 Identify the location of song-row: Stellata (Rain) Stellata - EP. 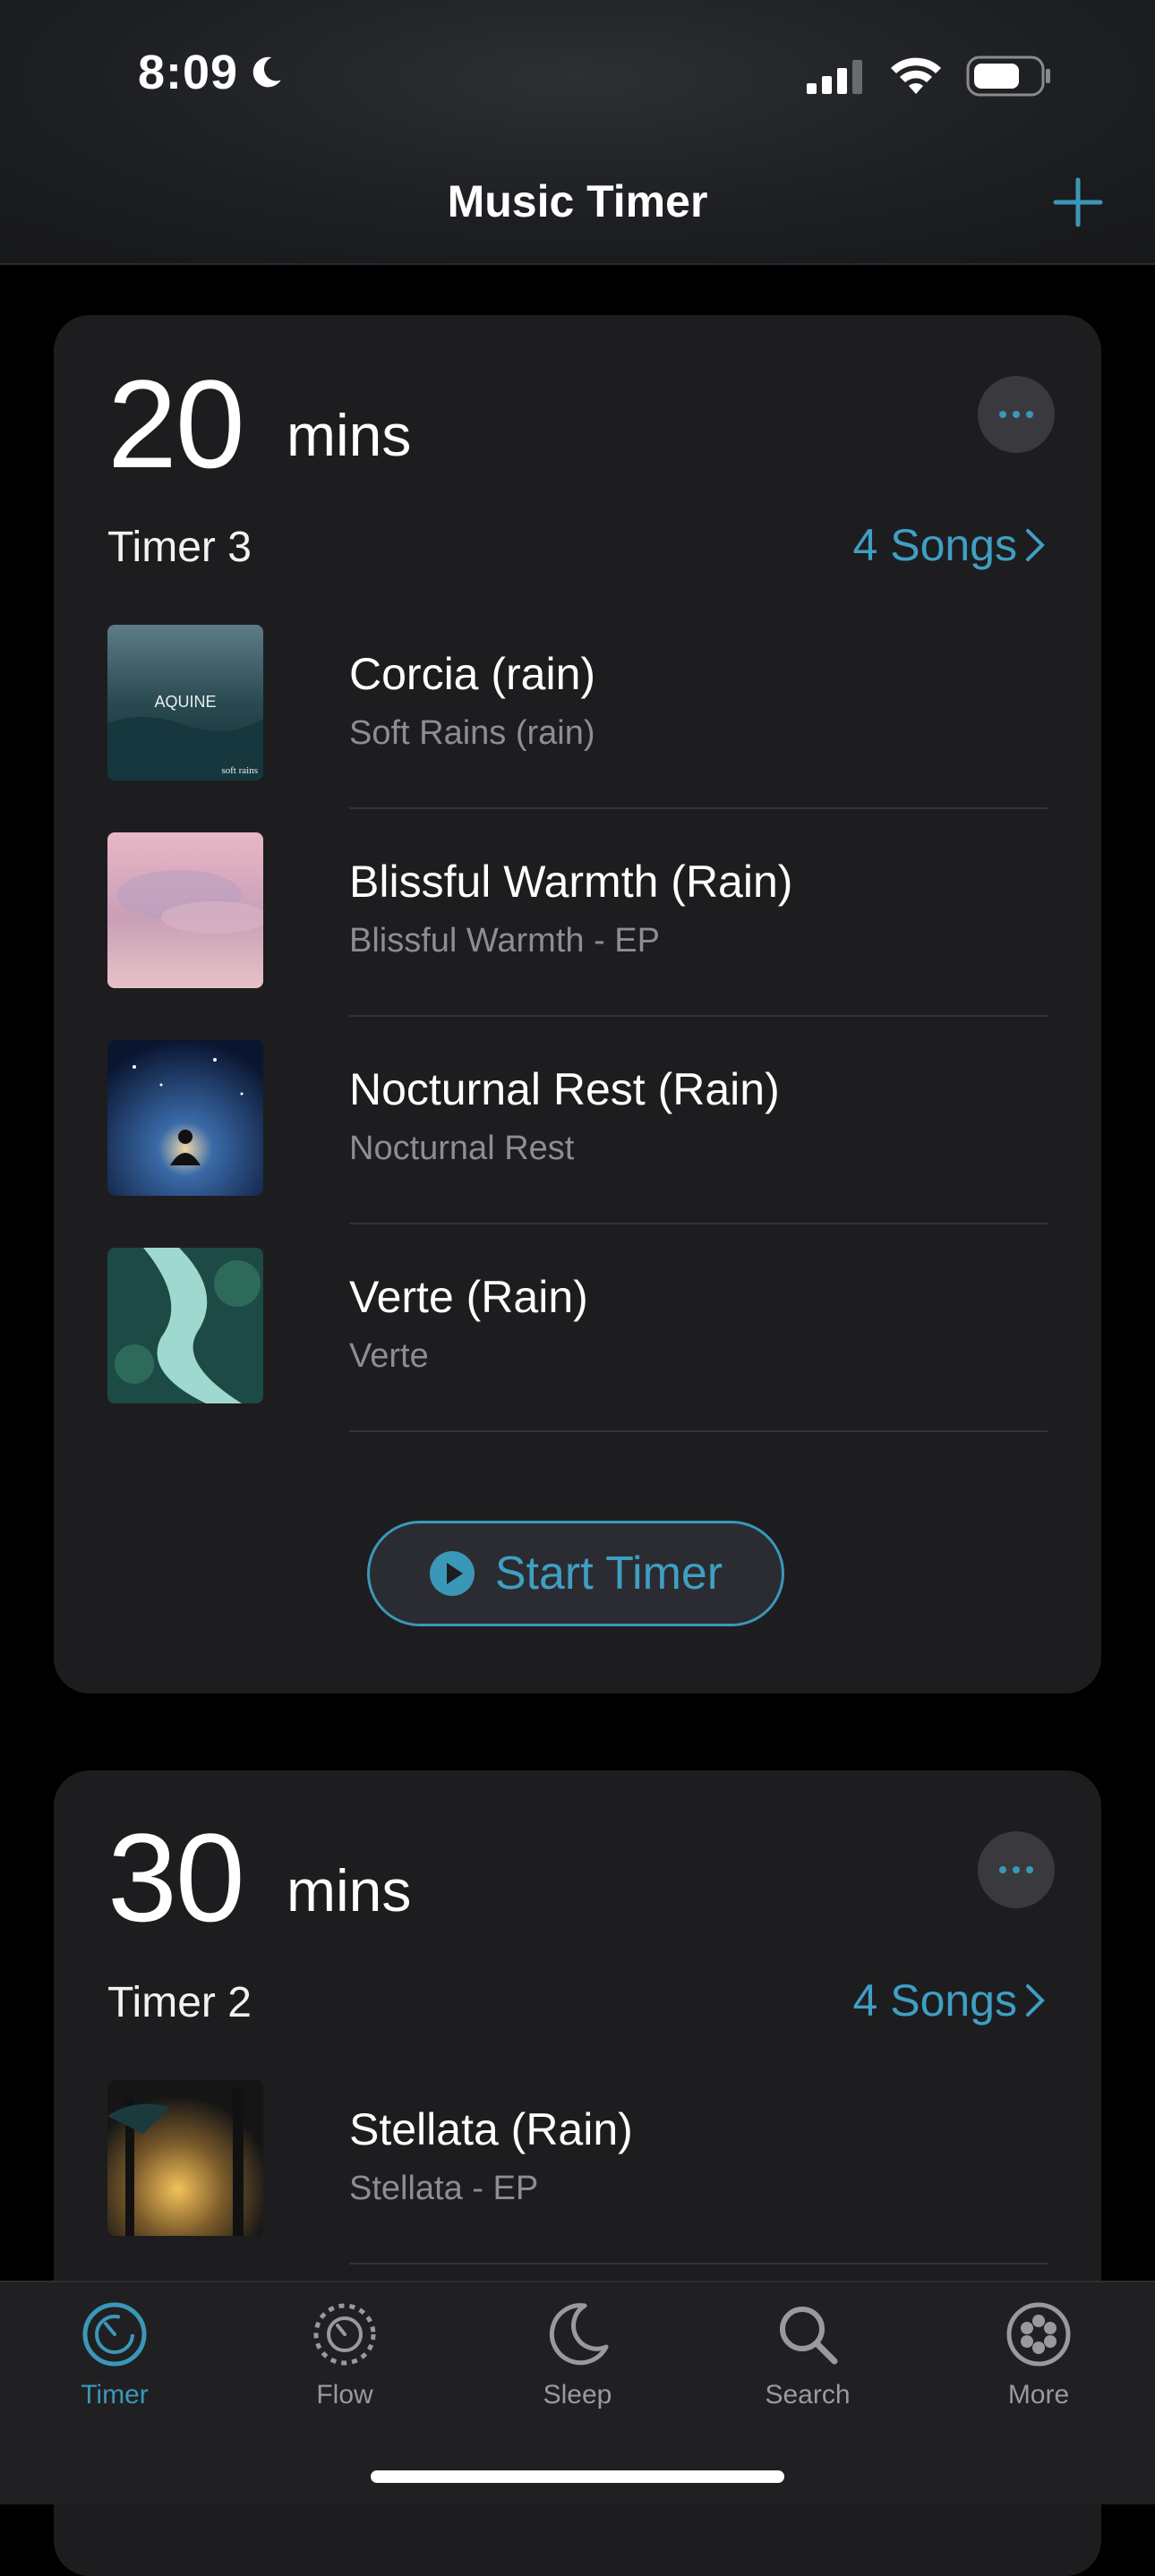
(577, 2184).